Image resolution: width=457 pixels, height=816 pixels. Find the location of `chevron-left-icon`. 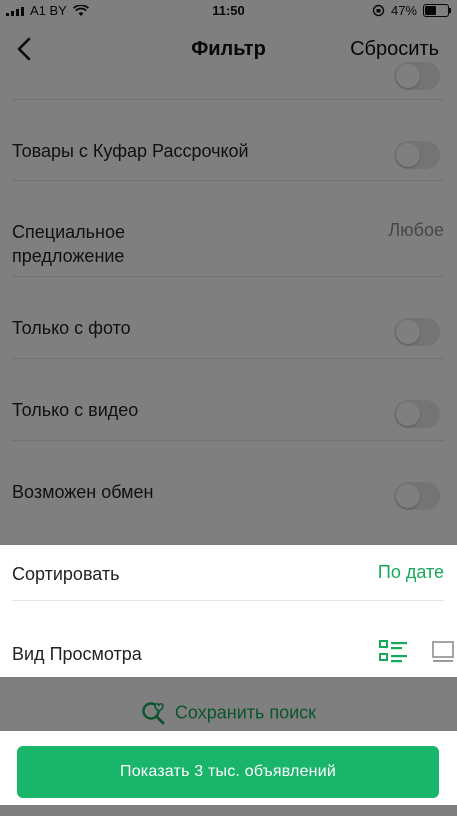

chevron-left-icon is located at coordinates (24, 49).